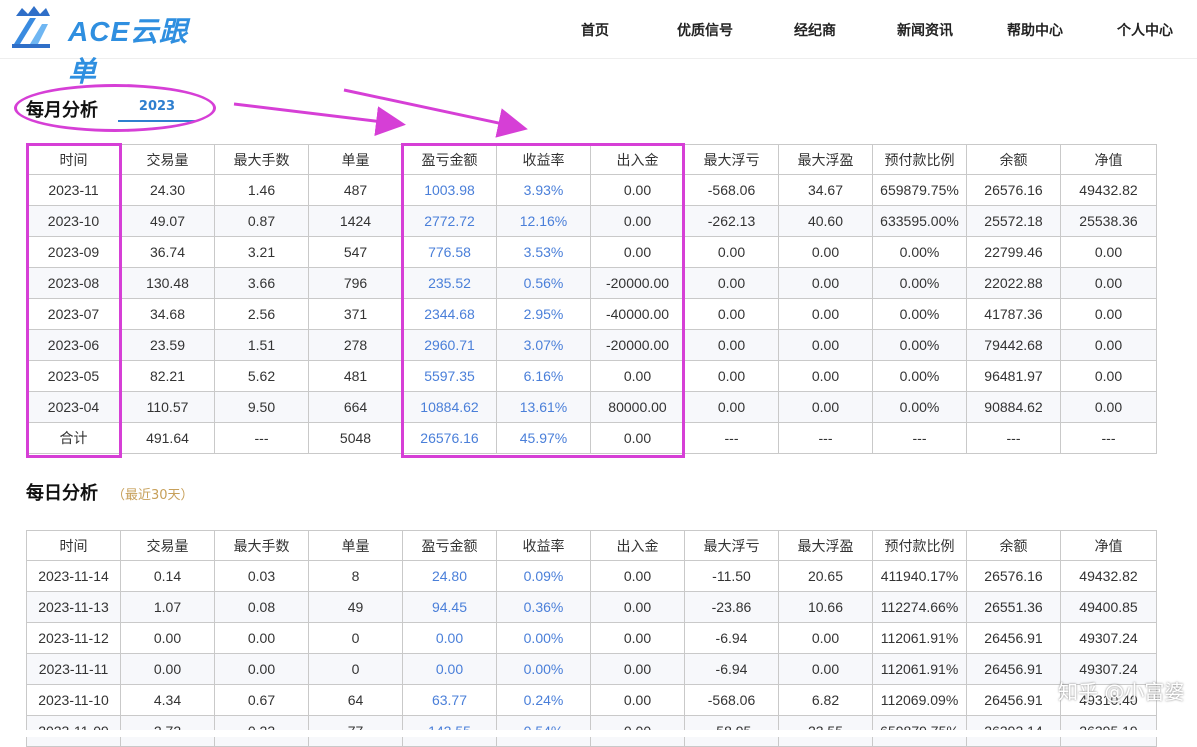 This screenshot has height=747, width=1197. I want to click on page-bottom-edge, so click(598, 733).